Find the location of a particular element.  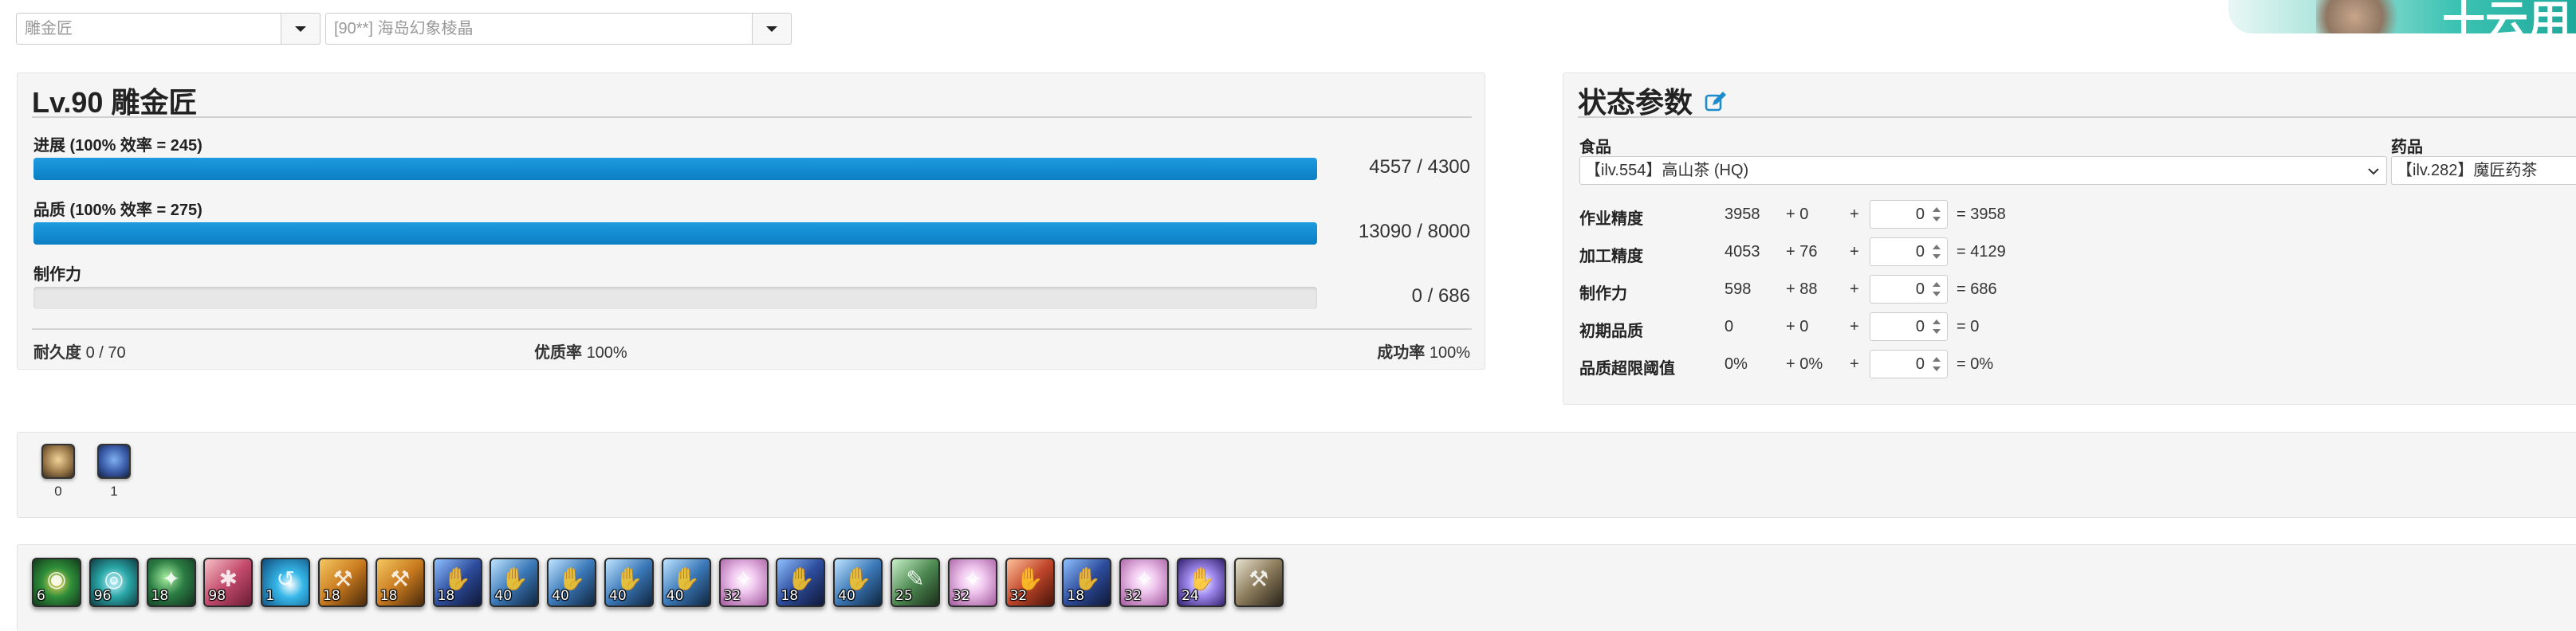

quality-fill is located at coordinates (675, 234).